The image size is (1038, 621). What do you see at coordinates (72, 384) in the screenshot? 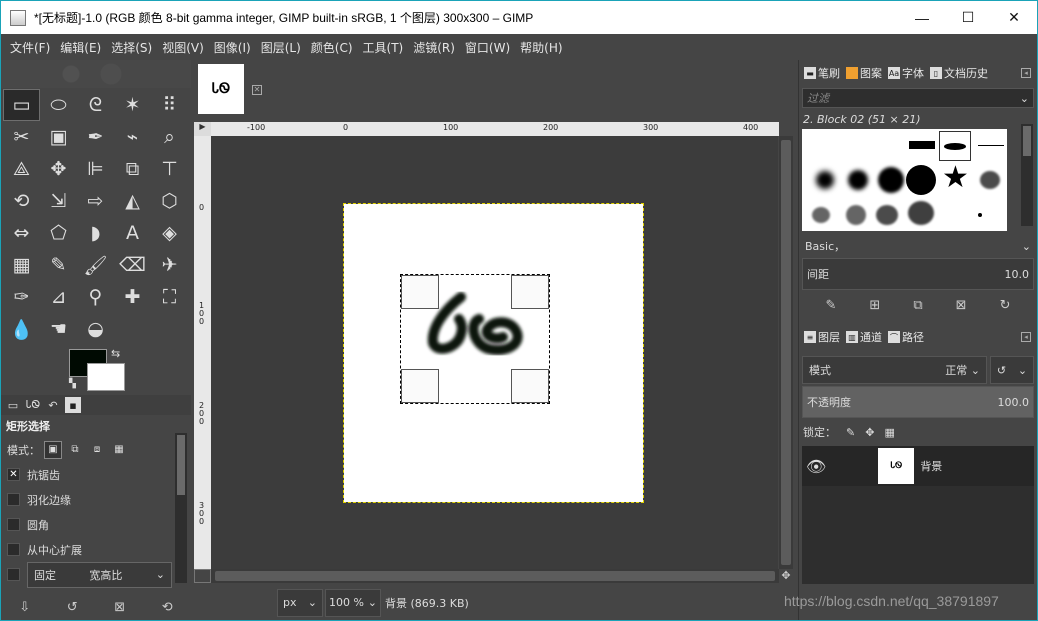
I see `reset-colors-icon: ▚` at bounding box center [72, 384].